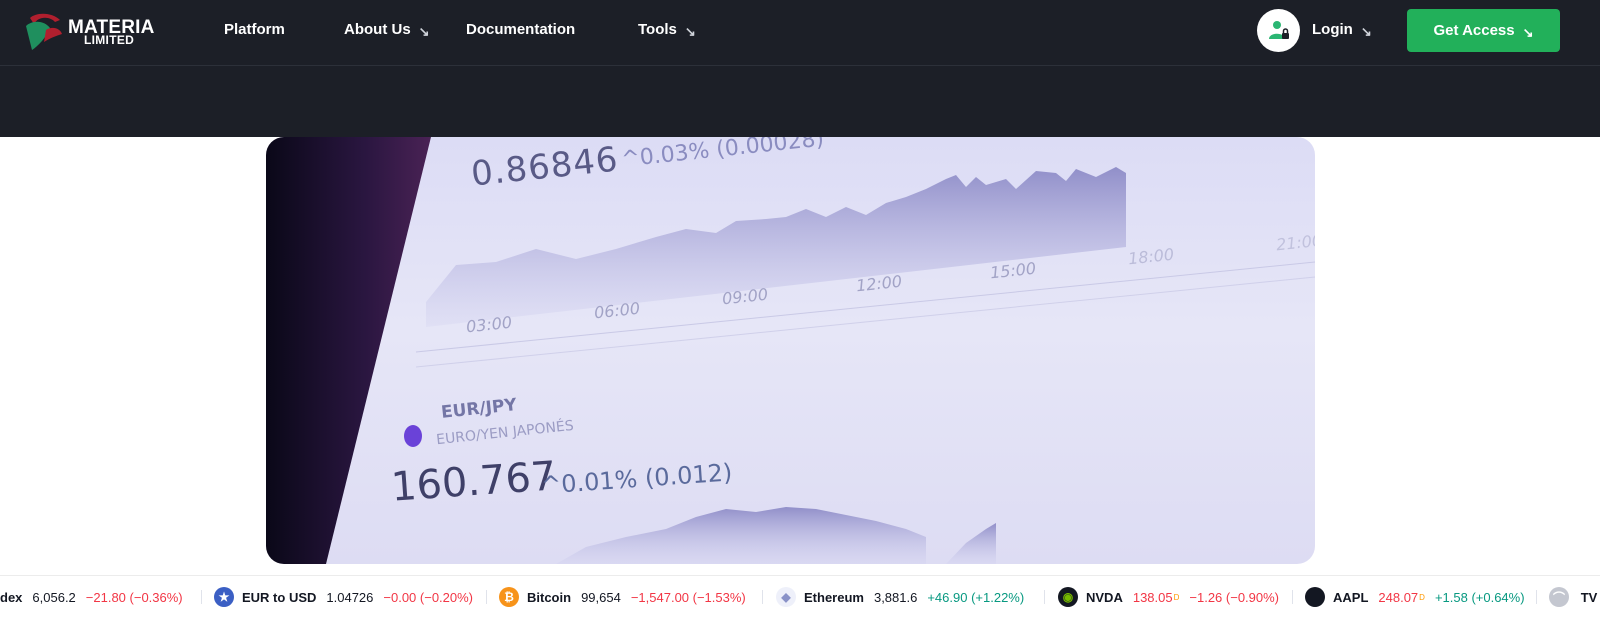  Describe the element at coordinates (1104, 597) in the screenshot. I see `ticker-name: NVDA` at that location.